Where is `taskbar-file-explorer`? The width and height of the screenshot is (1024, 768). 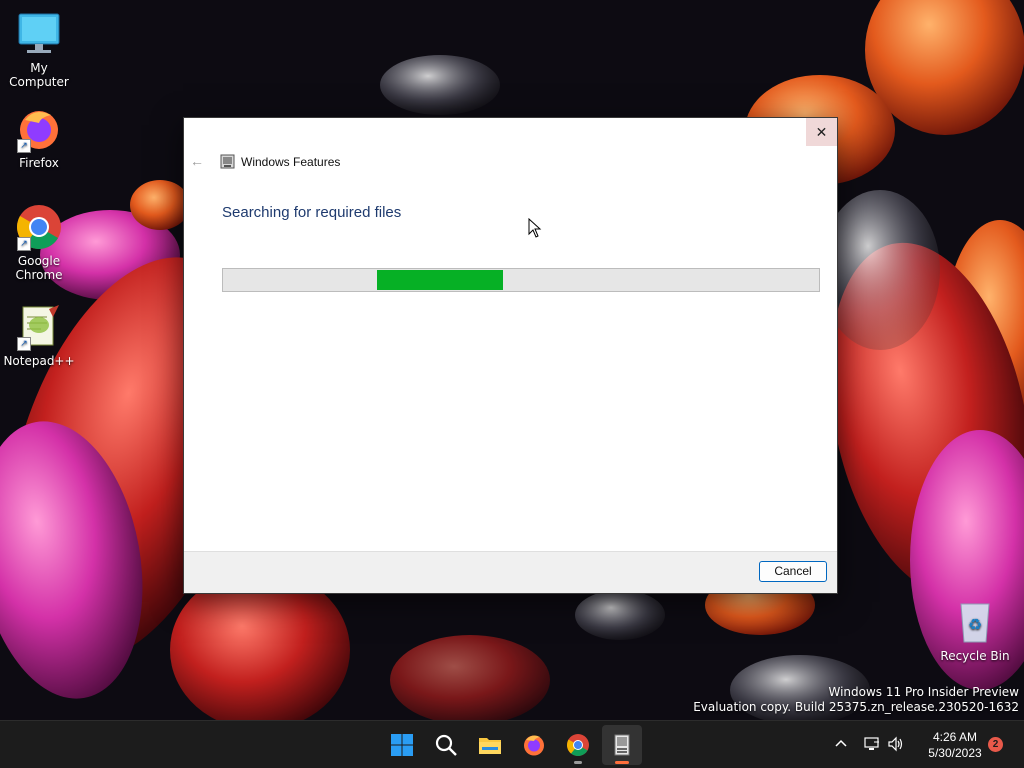
taskbar-file-explorer is located at coordinates (490, 745).